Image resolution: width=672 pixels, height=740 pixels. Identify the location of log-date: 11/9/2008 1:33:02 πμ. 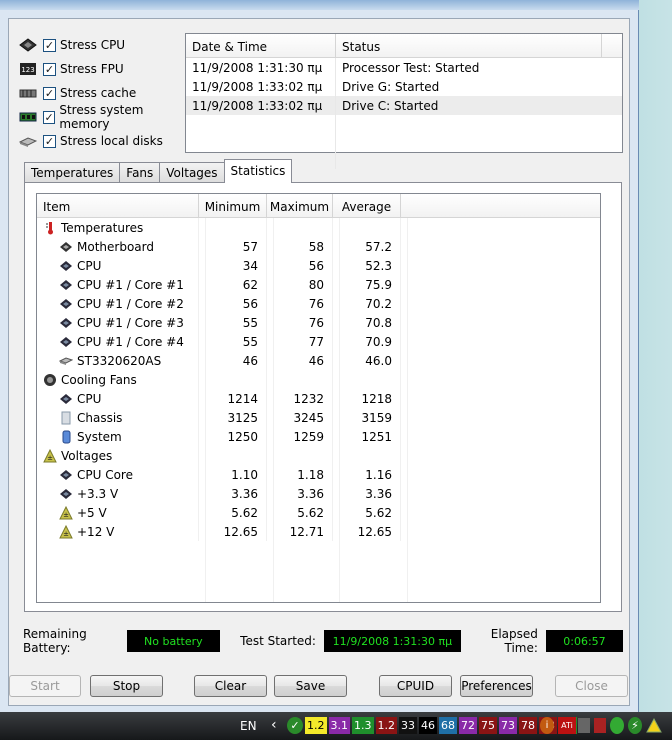
(261, 86).